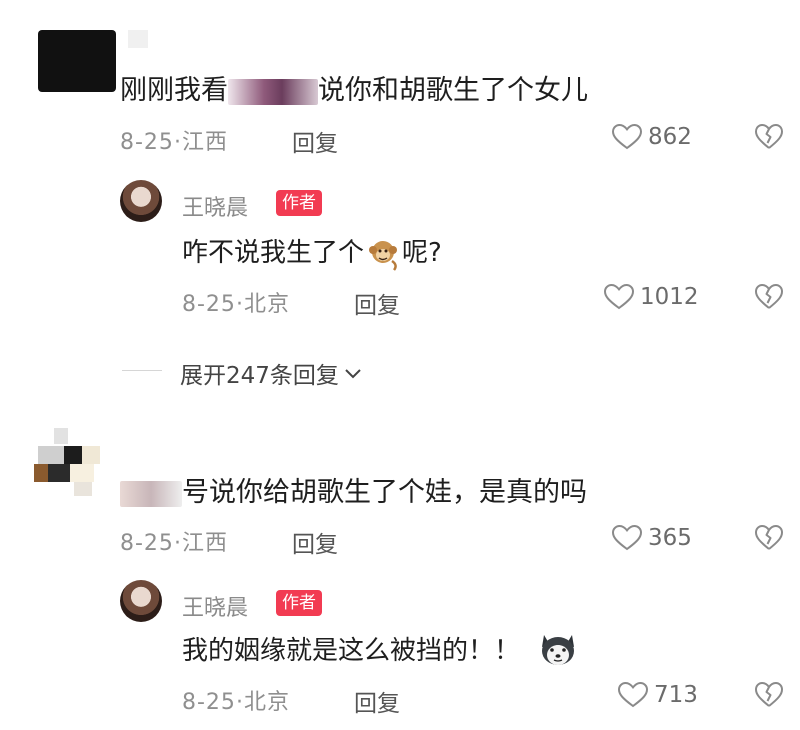 Image resolution: width=800 pixels, height=730 pixels. I want to click on comment-text: 刚刚我看 说你和胡歌生了个女儿, so click(354, 87).